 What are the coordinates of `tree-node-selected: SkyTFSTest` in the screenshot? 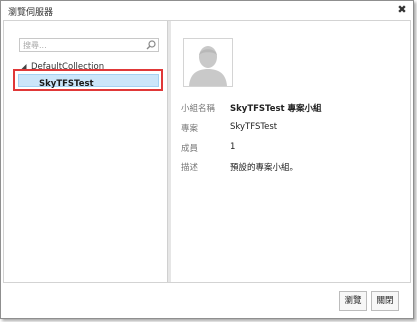 It's located at (88, 81).